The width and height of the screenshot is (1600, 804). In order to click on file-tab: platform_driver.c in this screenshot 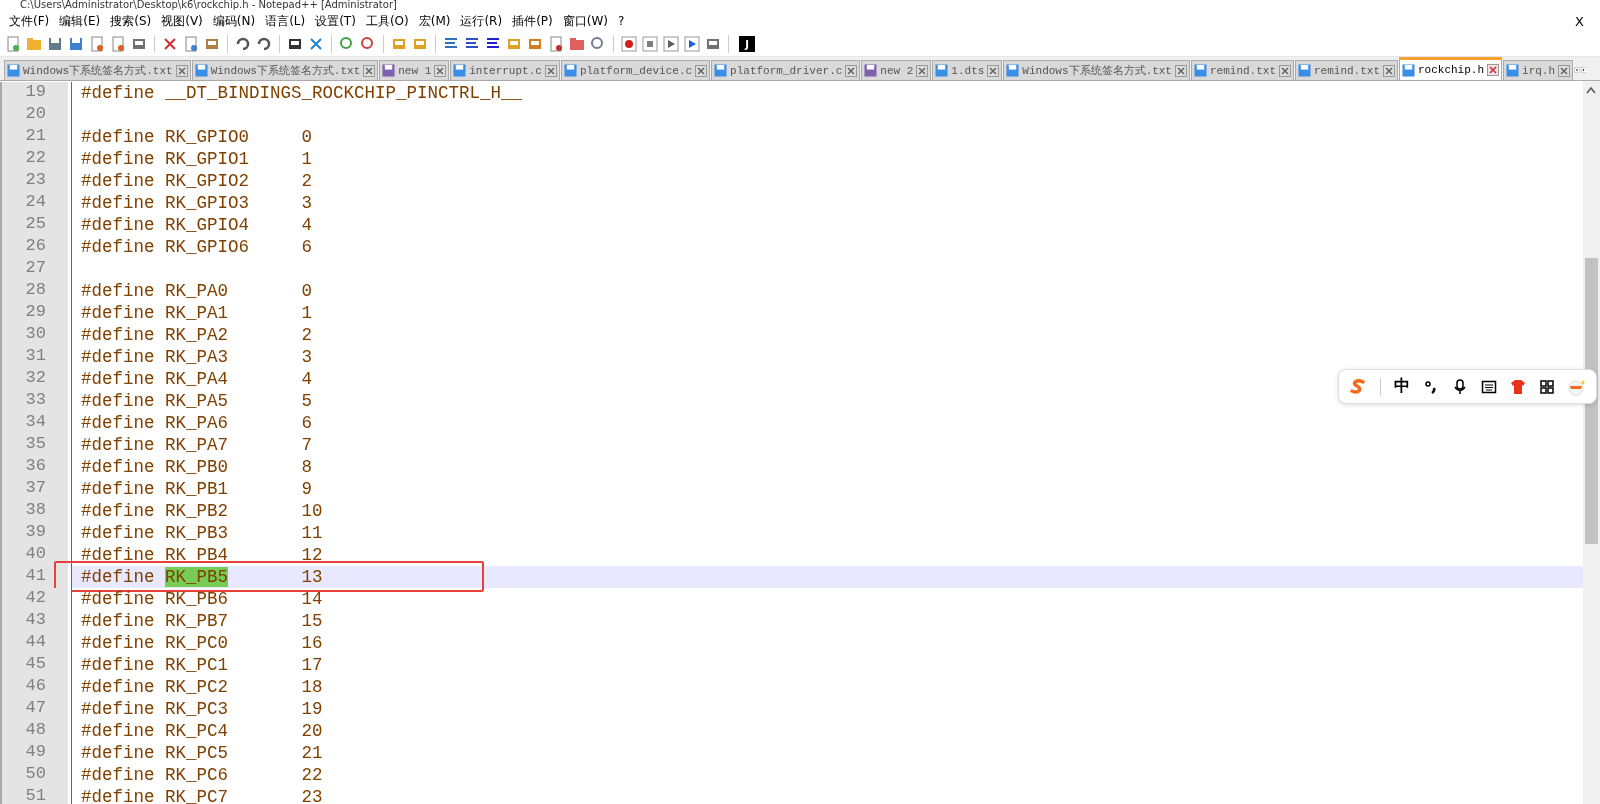, I will do `click(786, 70)`.